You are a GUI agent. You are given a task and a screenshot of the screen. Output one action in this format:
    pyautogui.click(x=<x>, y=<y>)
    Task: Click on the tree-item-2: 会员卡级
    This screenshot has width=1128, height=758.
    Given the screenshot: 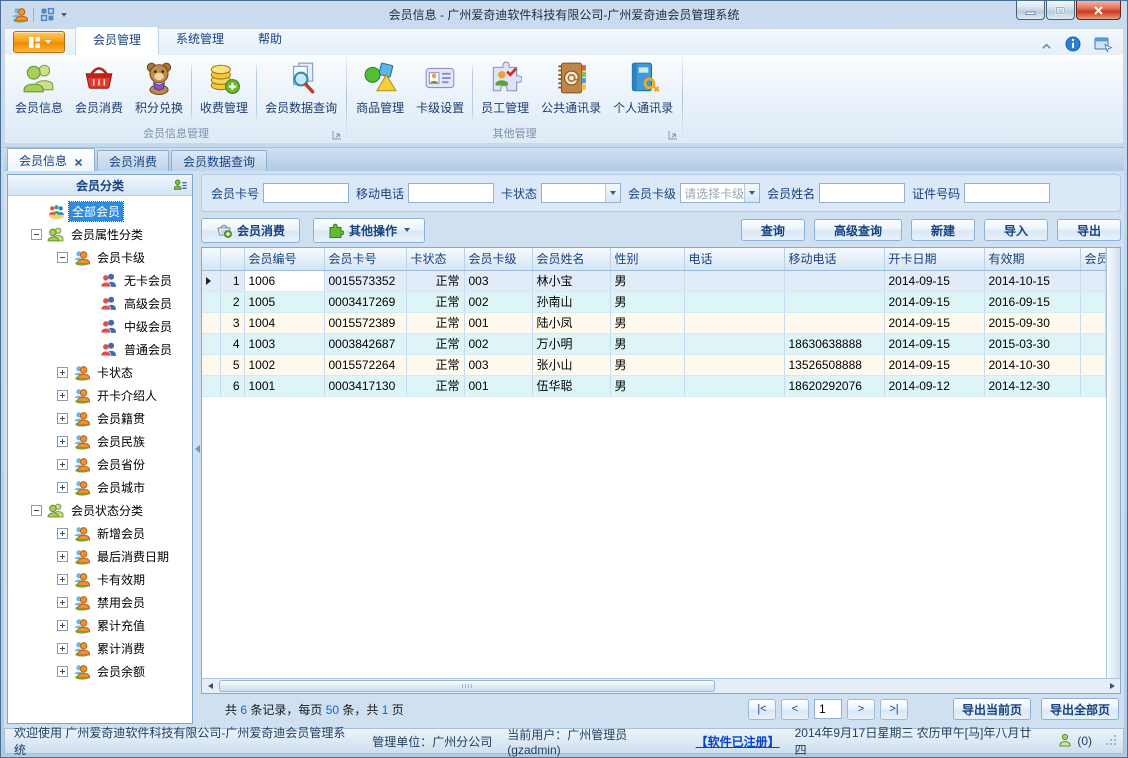 What is the action you would take?
    pyautogui.click(x=100, y=257)
    